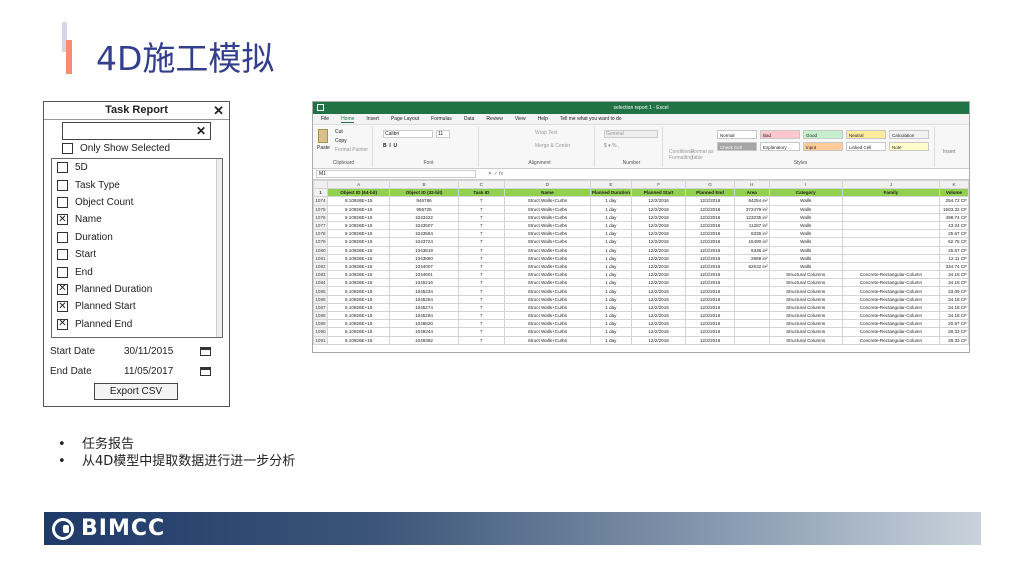  What do you see at coordinates (953, 225) in the screenshot?
I see `table-cell: 43.24 CF` at bounding box center [953, 225].